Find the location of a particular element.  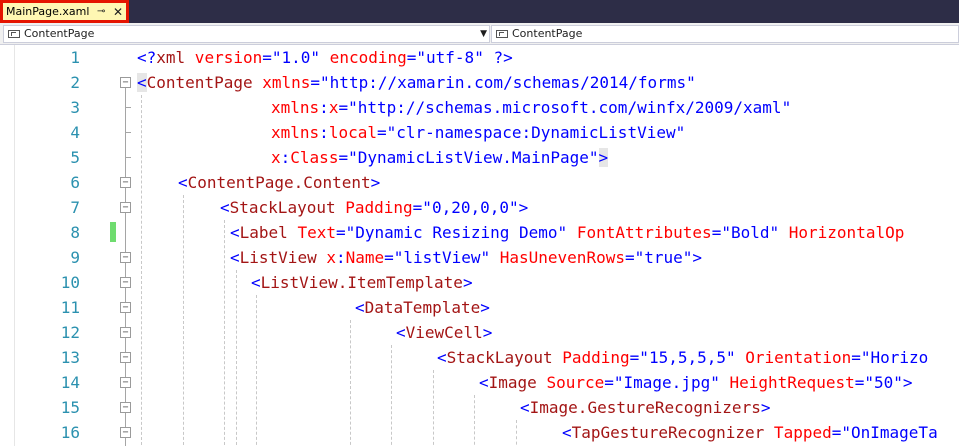

close-icon: ✕ is located at coordinates (118, 12).